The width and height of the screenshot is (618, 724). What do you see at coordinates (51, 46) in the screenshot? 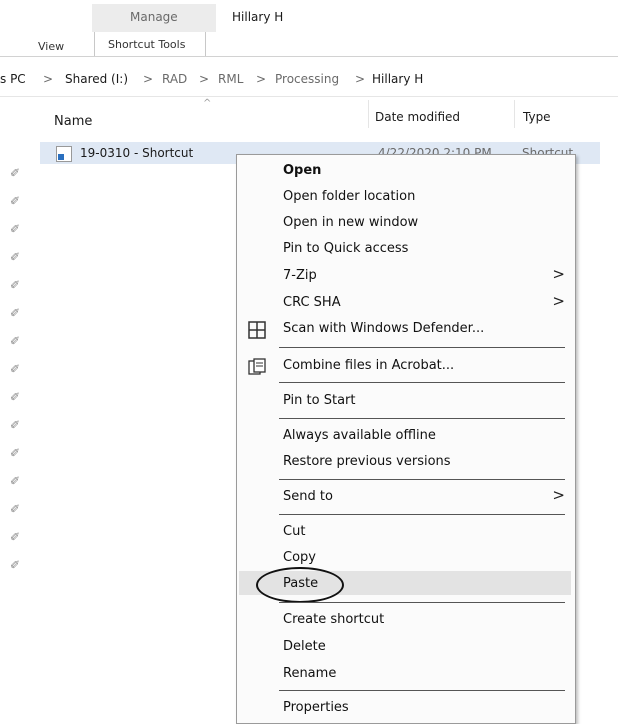
I see `tab-view: View` at bounding box center [51, 46].